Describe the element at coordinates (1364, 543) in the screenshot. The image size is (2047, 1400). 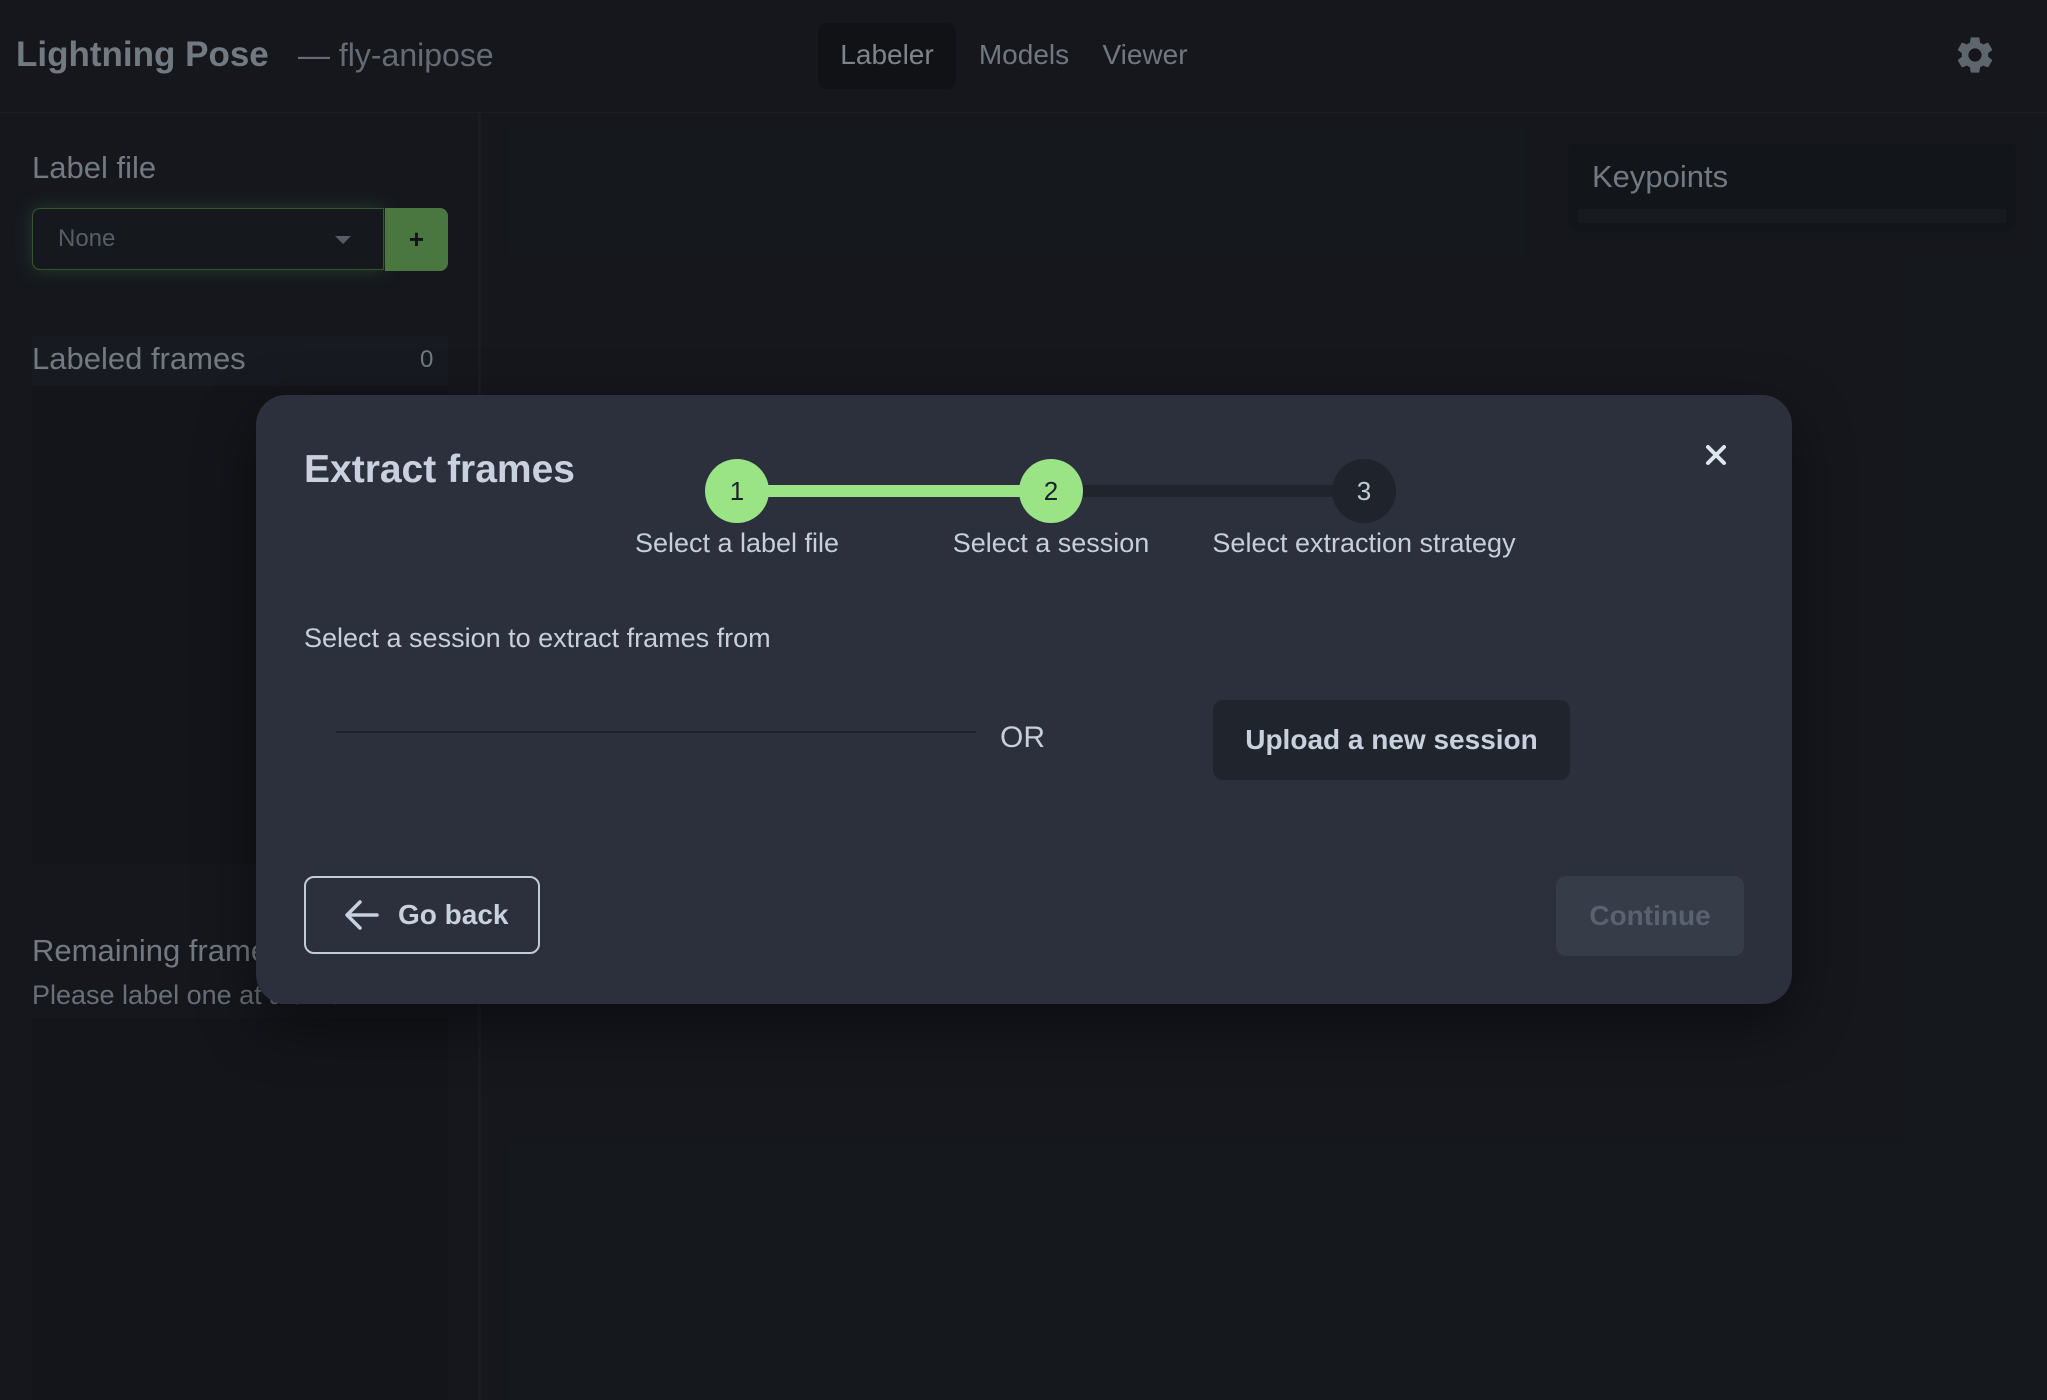
I see `step-3-label: Select extraction strategy` at that location.